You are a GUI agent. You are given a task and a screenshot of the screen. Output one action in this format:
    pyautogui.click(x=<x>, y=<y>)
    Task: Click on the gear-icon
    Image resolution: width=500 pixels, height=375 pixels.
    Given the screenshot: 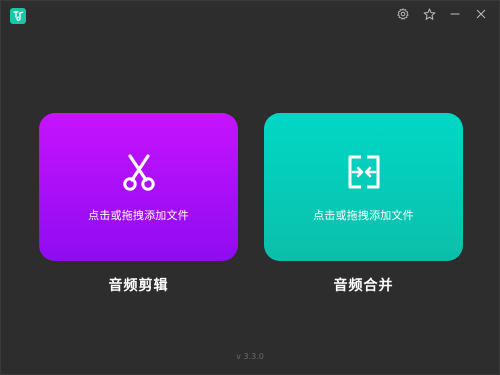 What is the action you would take?
    pyautogui.click(x=403, y=14)
    